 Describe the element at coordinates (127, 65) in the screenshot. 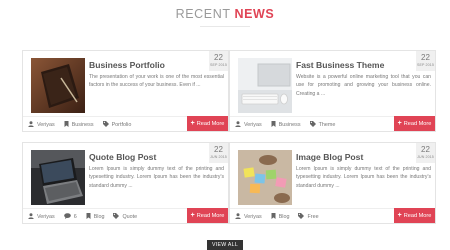

I see `post-title: Business Portfolio` at that location.